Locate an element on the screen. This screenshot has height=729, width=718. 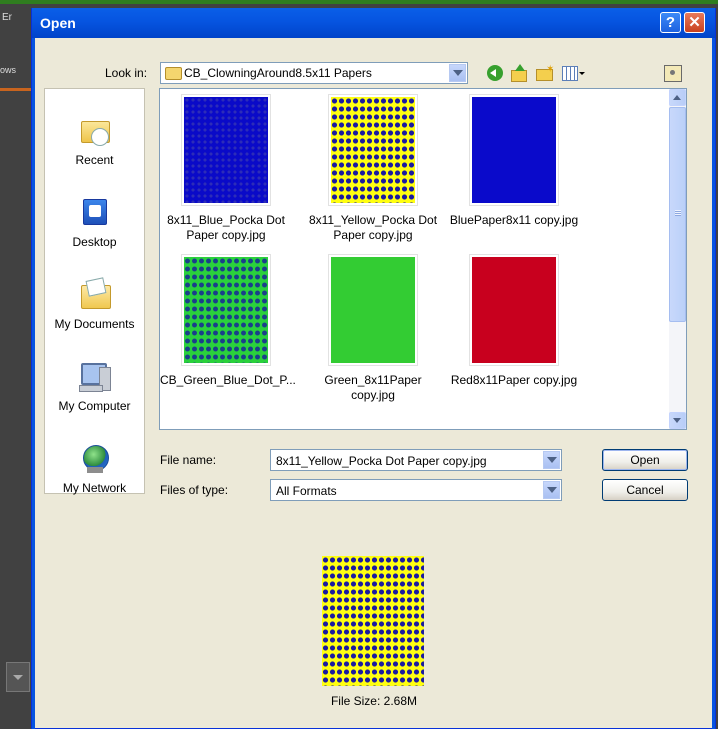
file-name: Red8x11Paper copy.jpg is located at coordinates (514, 380).